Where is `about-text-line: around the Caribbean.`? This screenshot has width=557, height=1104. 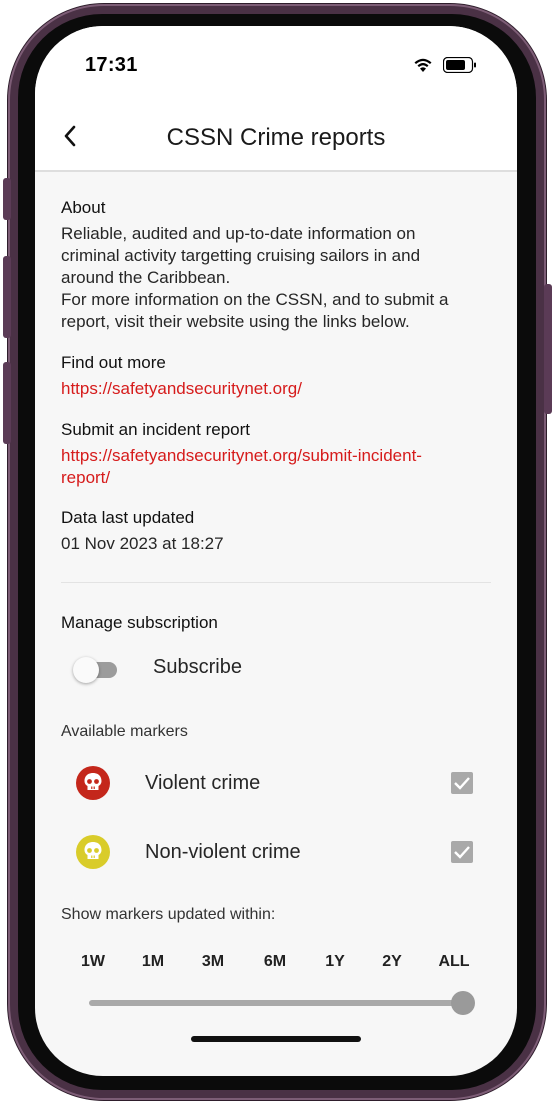
about-text-line: around the Caribbean. is located at coordinates (146, 277).